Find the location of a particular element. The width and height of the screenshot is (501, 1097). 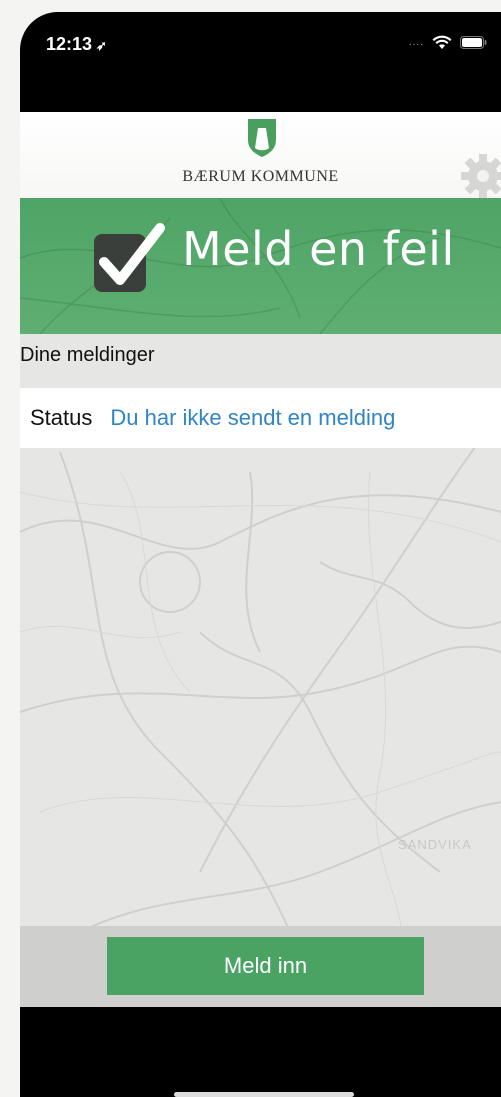

header: BÆRUM KOMMUNE is located at coordinates (260, 156).